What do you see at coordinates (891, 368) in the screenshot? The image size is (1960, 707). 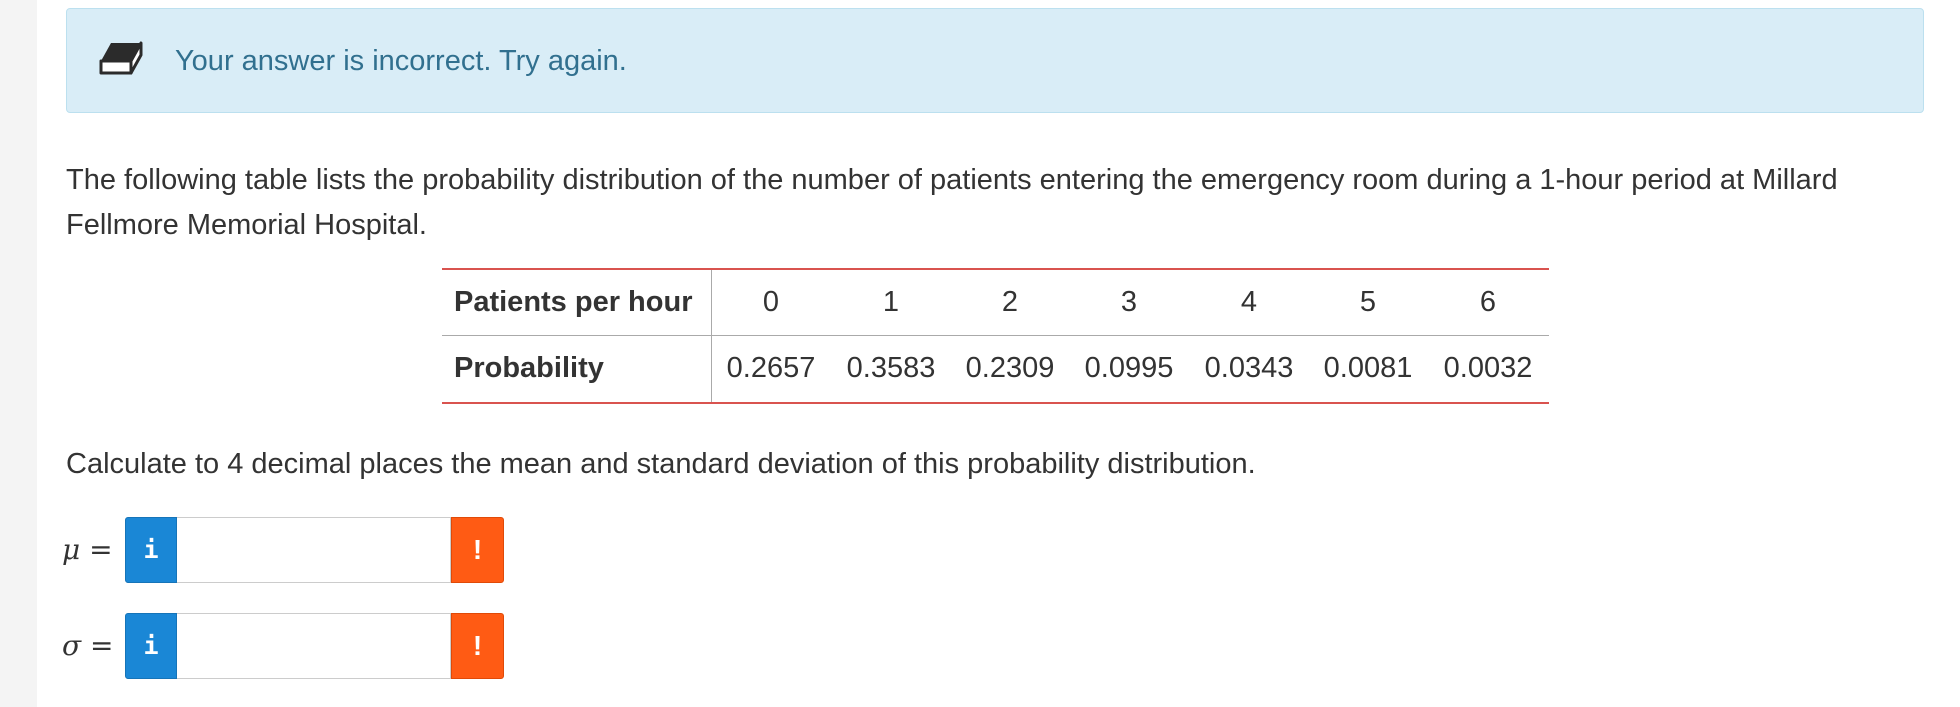 I see `probability-cell: 0.3583` at bounding box center [891, 368].